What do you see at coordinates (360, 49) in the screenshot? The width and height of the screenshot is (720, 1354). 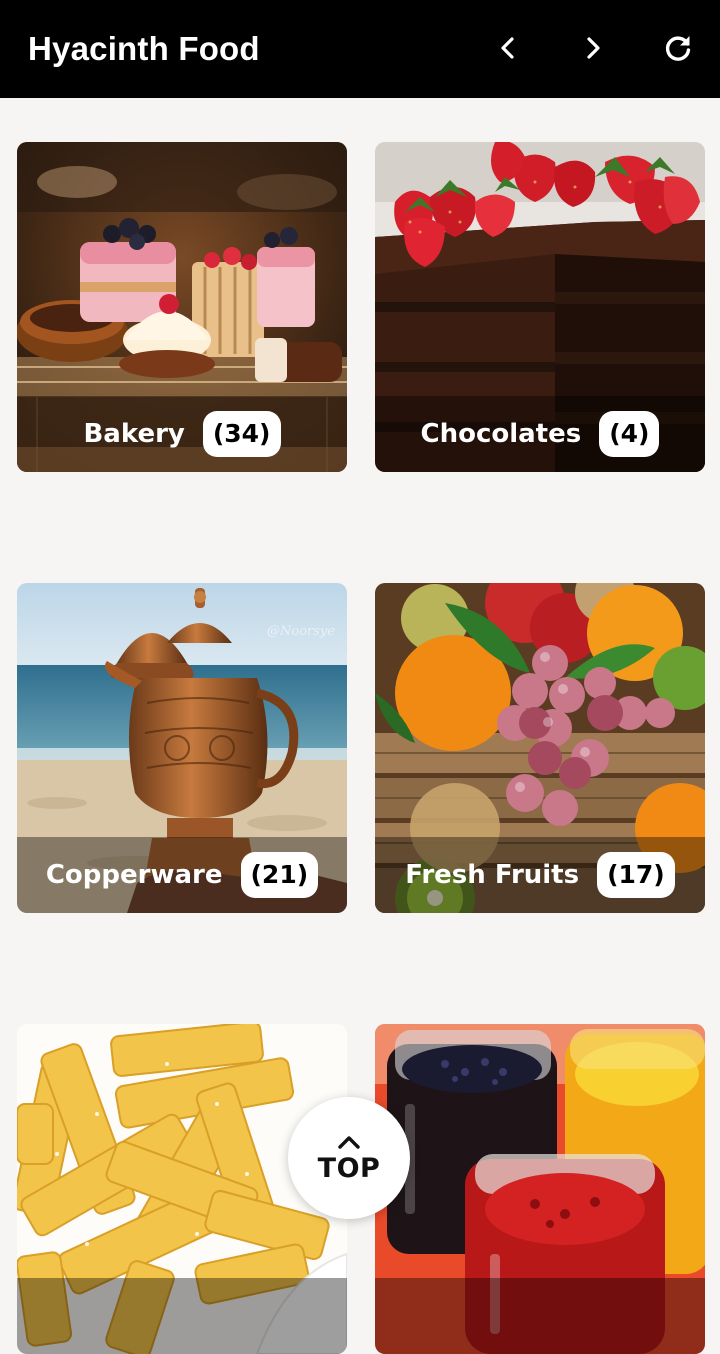 I see `app-header: Hyacinth Food` at bounding box center [360, 49].